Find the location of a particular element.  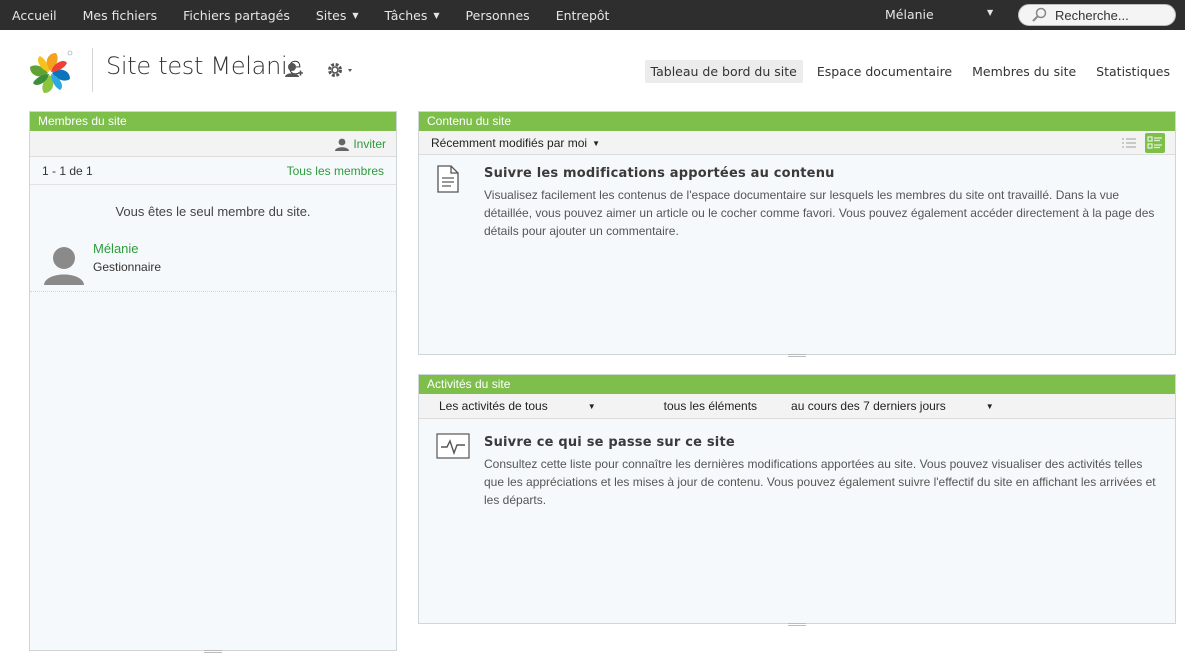

header-divider is located at coordinates (92, 70).